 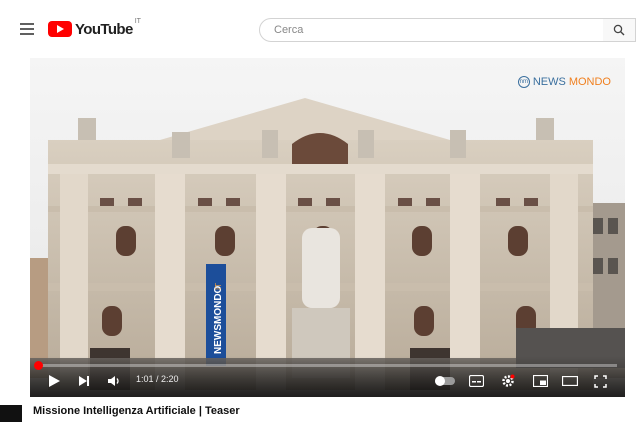 I want to click on fullscreen-button, so click(x=600, y=381).